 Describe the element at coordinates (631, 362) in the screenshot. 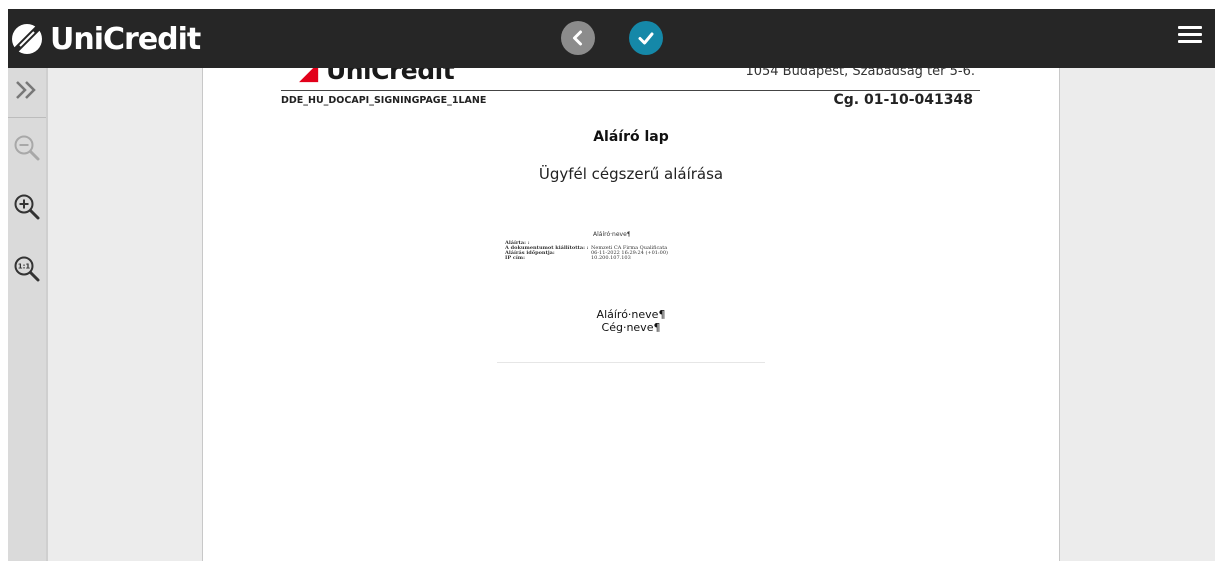

I see `signature-line` at that location.